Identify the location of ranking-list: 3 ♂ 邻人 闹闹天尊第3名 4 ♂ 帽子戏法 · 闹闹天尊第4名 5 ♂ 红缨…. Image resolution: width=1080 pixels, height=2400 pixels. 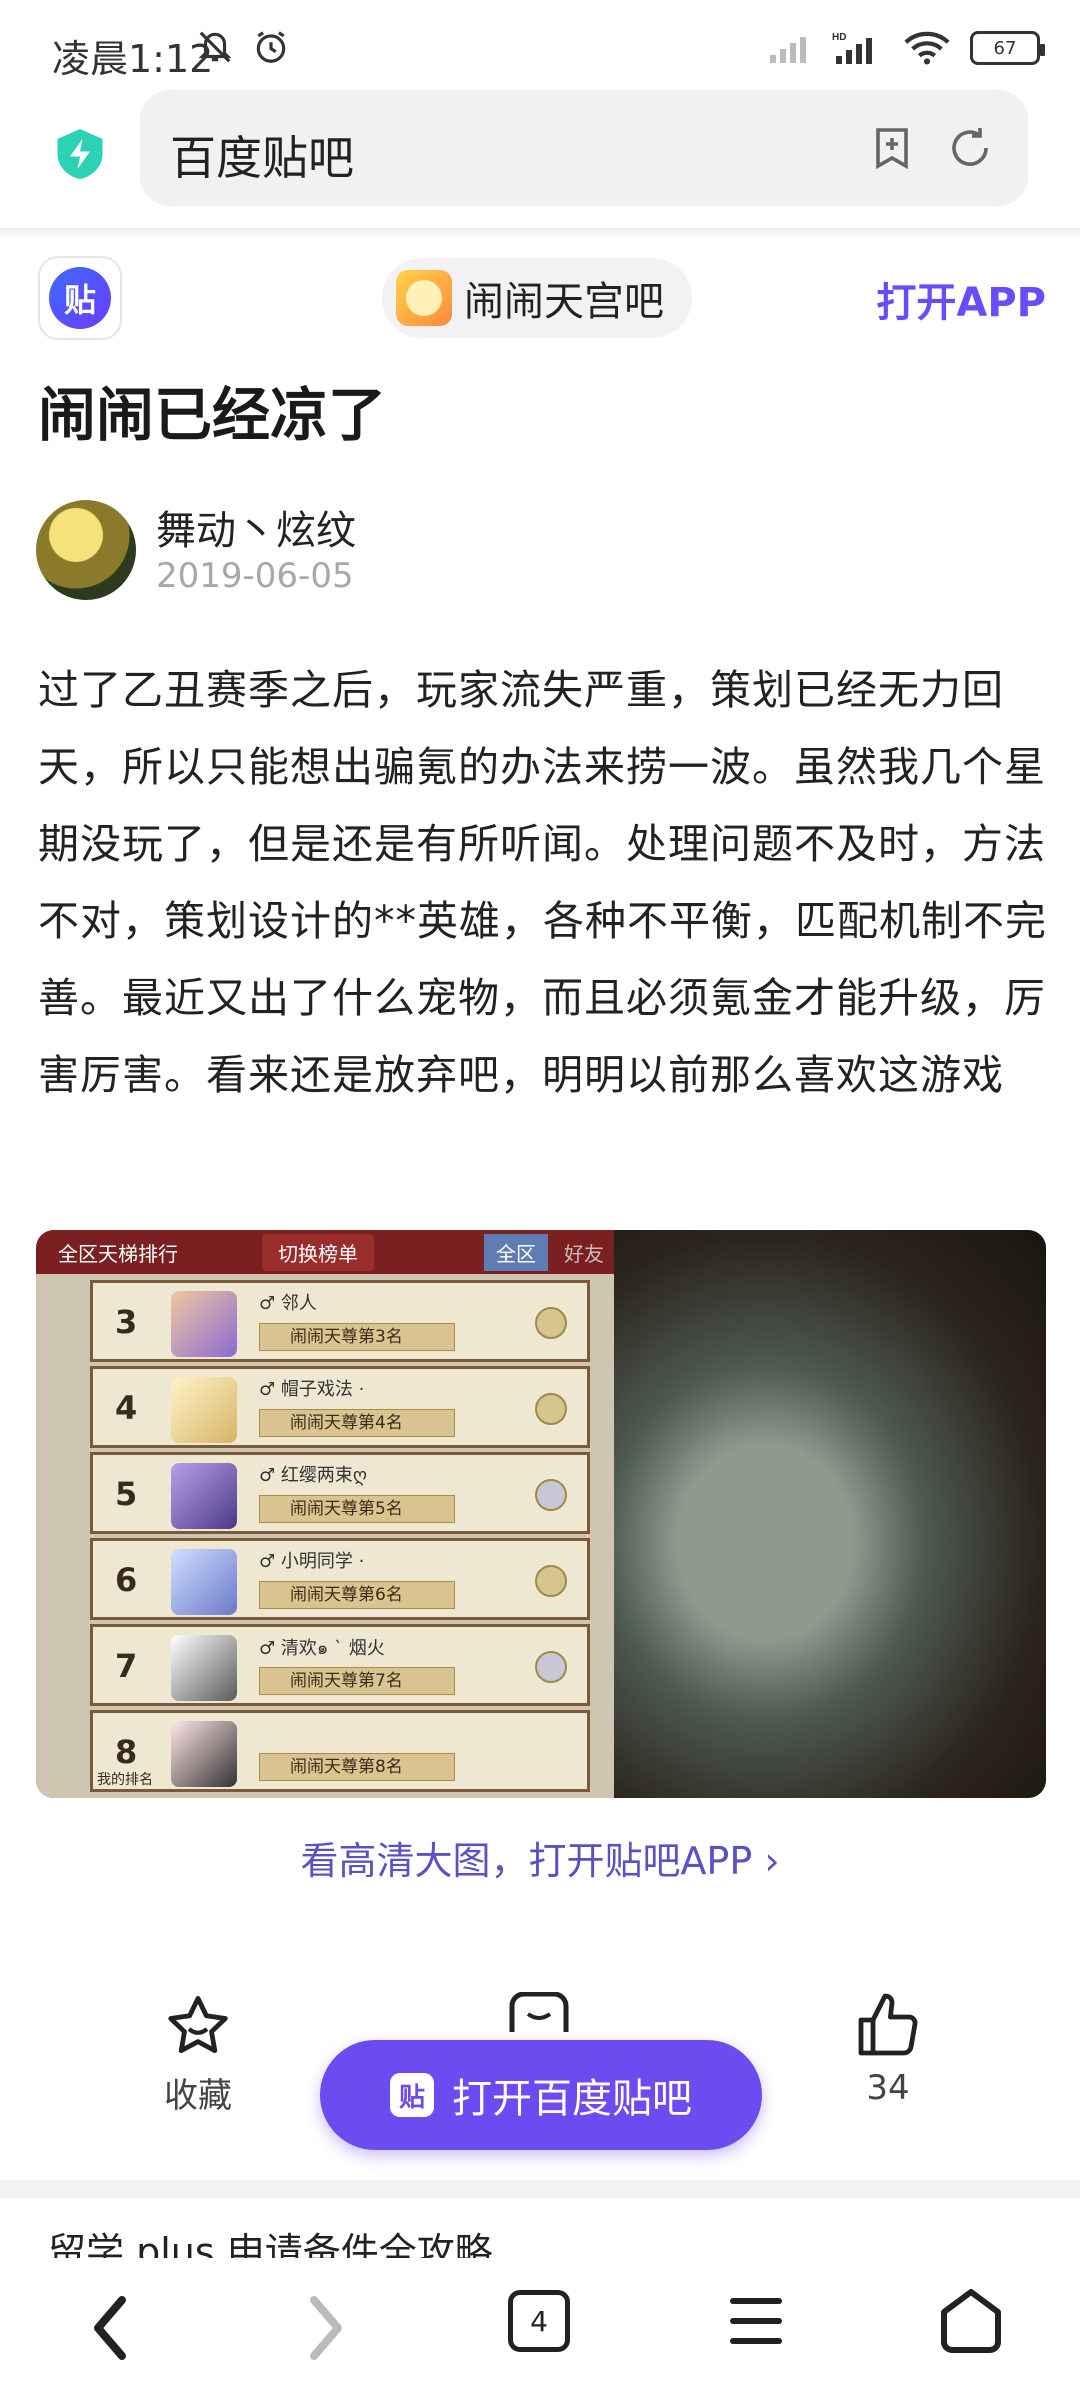
(340, 1538).